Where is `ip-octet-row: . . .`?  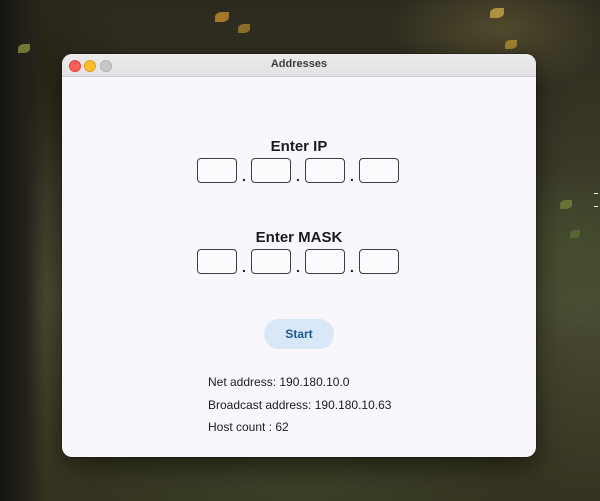 ip-octet-row: . . . is located at coordinates (298, 170).